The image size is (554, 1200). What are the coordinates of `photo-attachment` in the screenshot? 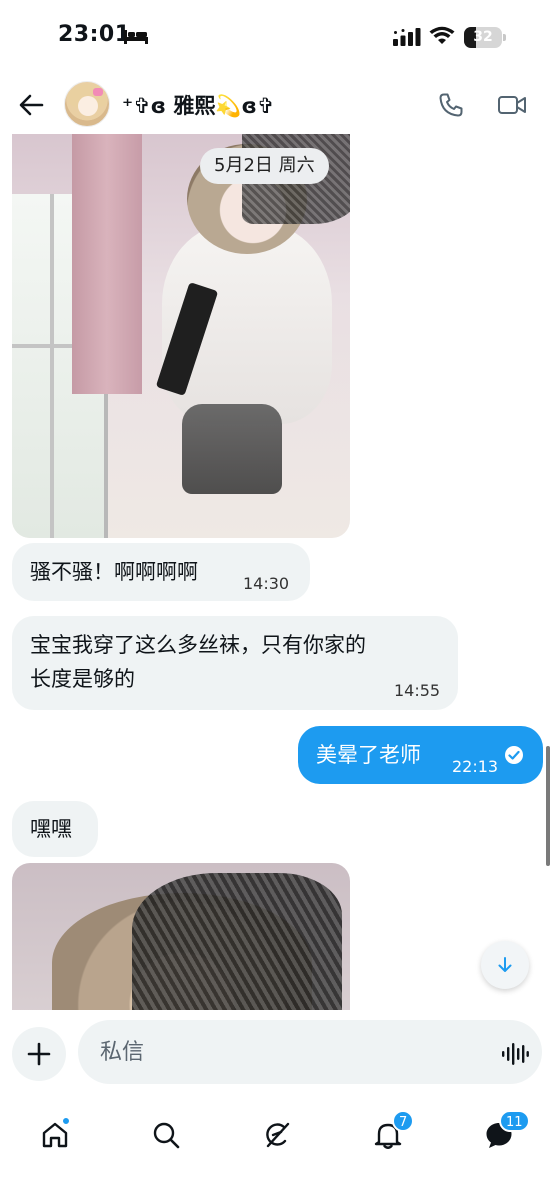 It's located at (181, 936).